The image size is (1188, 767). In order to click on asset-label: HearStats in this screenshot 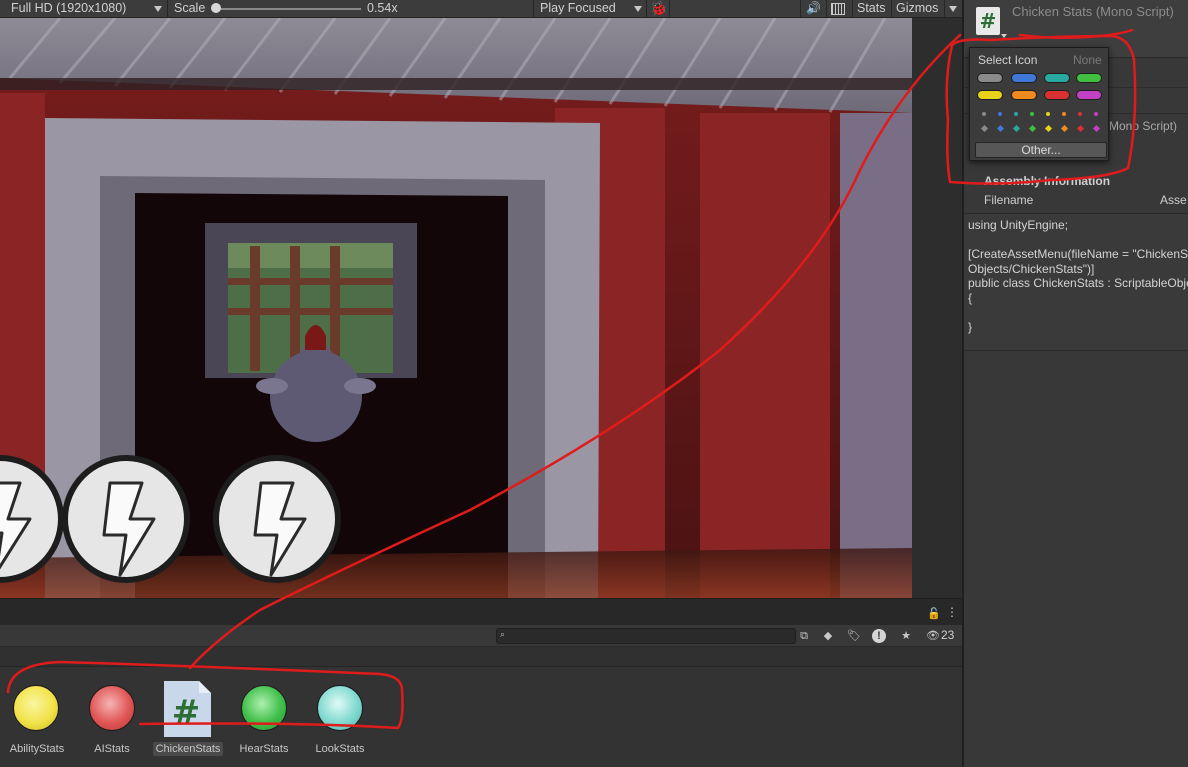, I will do `click(264, 749)`.